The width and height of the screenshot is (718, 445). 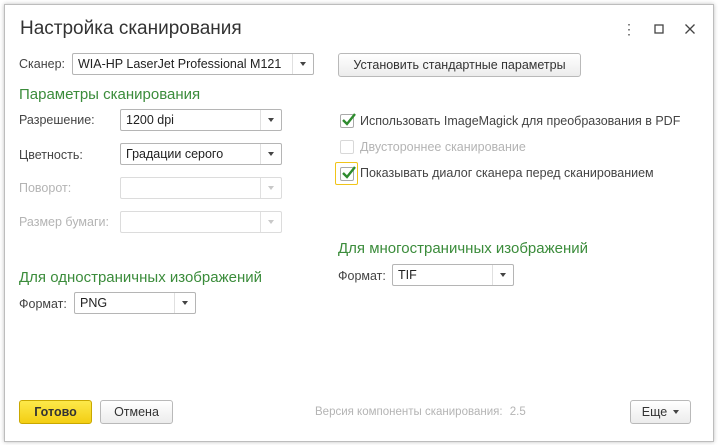 I want to click on imagemagick-checkbox, so click(x=348, y=120).